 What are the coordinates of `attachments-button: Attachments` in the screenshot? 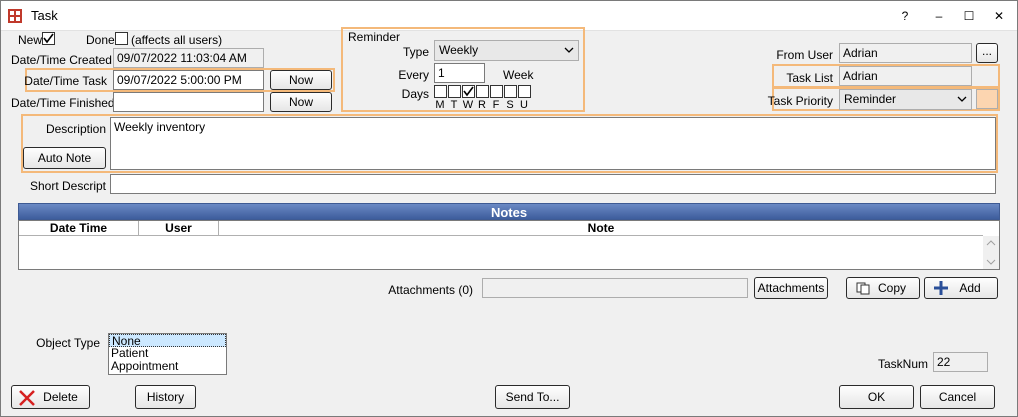 It's located at (791, 288).